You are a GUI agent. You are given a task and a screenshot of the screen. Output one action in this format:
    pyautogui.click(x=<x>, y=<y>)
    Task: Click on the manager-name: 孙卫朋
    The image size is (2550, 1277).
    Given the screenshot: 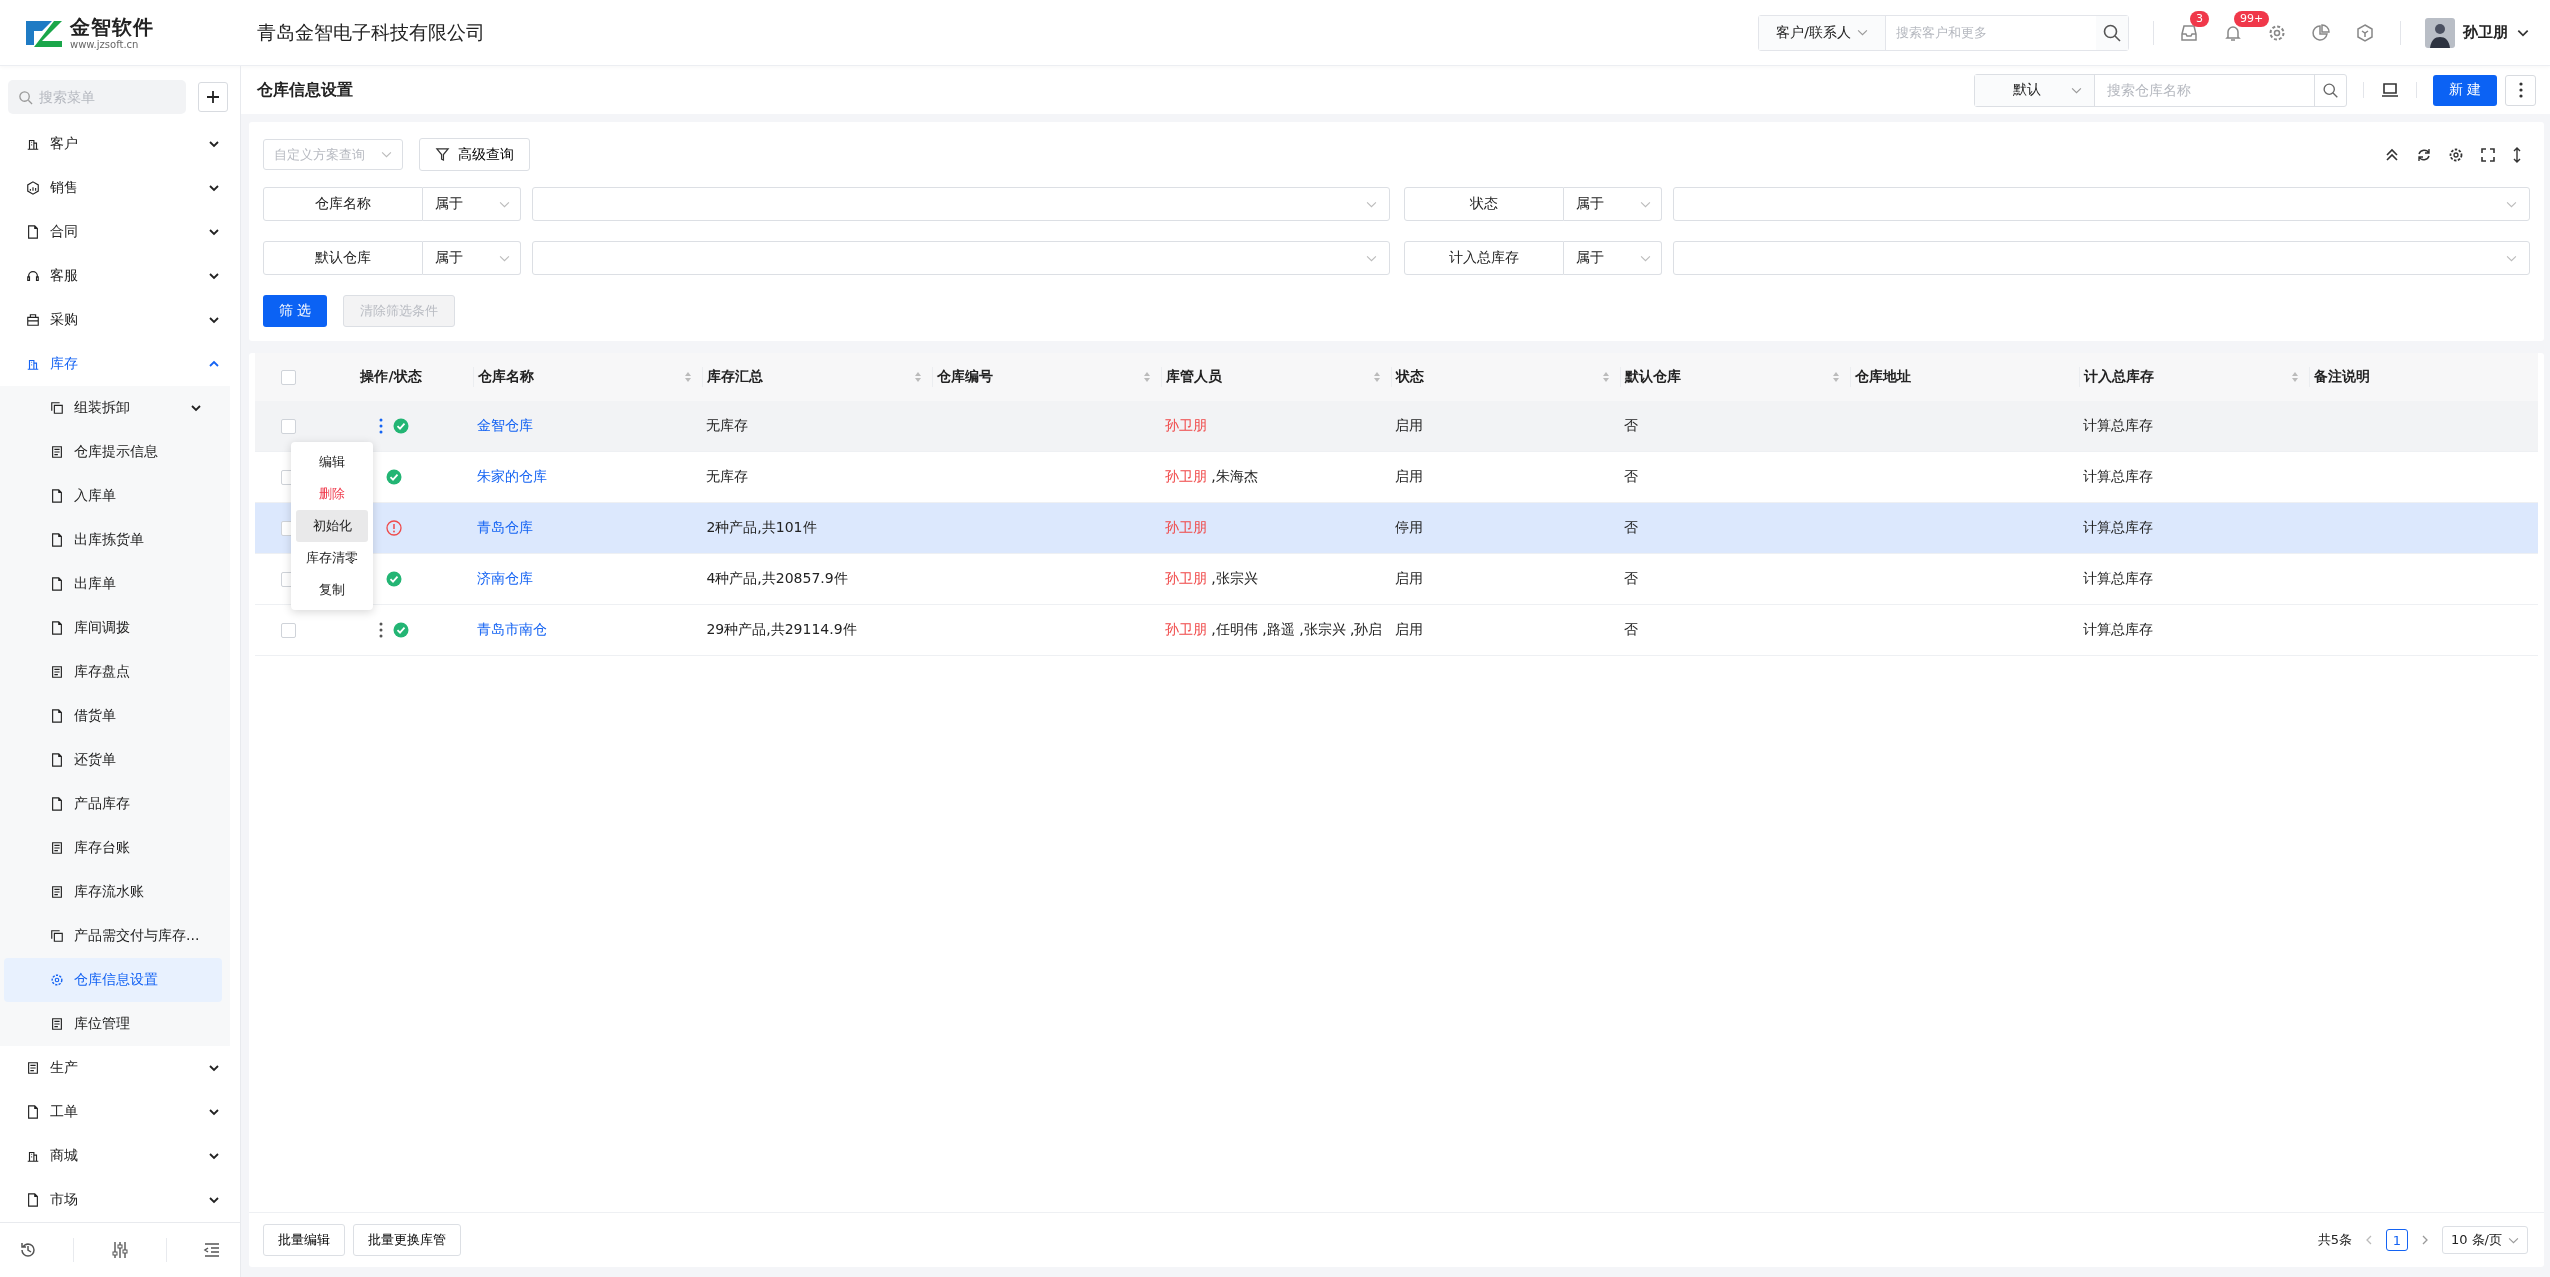 What is the action you would take?
    pyautogui.click(x=1186, y=477)
    